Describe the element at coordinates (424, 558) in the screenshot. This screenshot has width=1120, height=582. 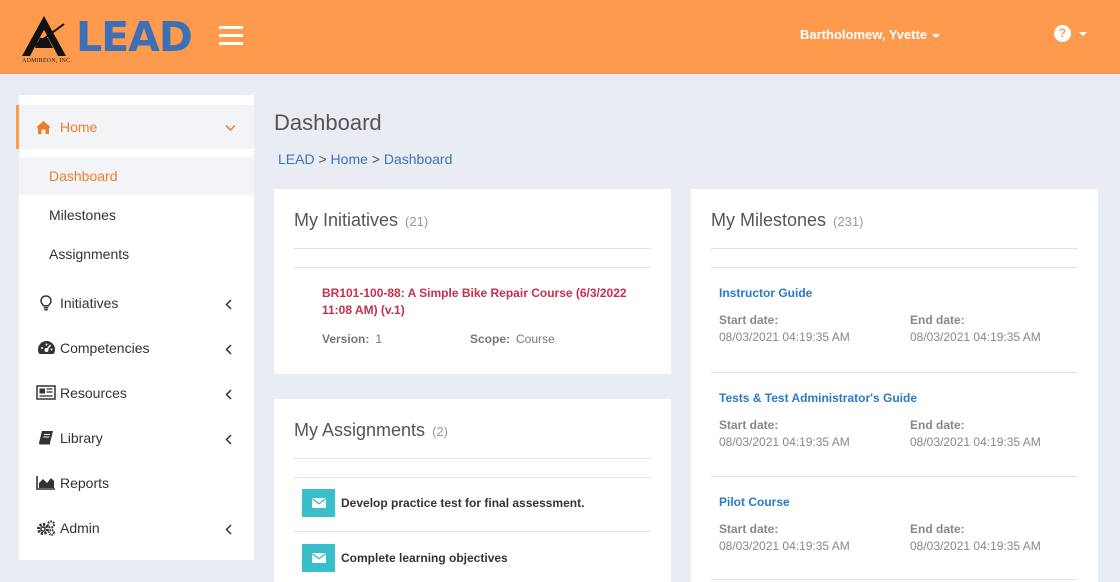
I see `assignment-text: Complete learning objectives` at that location.